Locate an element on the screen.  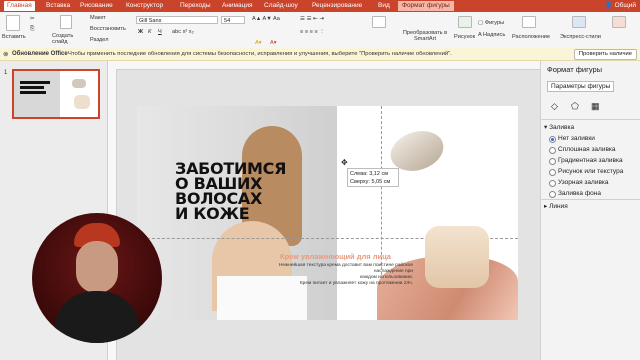
position-tooltip: Слева: 3,12 см Сверху: 5,05 см is located at coordinates (373, 177).